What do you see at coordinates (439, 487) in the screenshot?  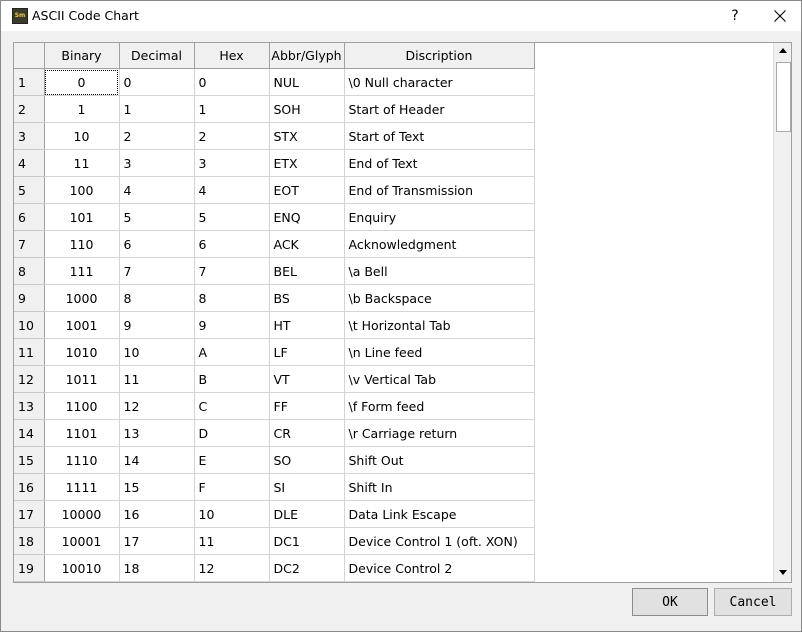 I see `cell-description: Shift In` at bounding box center [439, 487].